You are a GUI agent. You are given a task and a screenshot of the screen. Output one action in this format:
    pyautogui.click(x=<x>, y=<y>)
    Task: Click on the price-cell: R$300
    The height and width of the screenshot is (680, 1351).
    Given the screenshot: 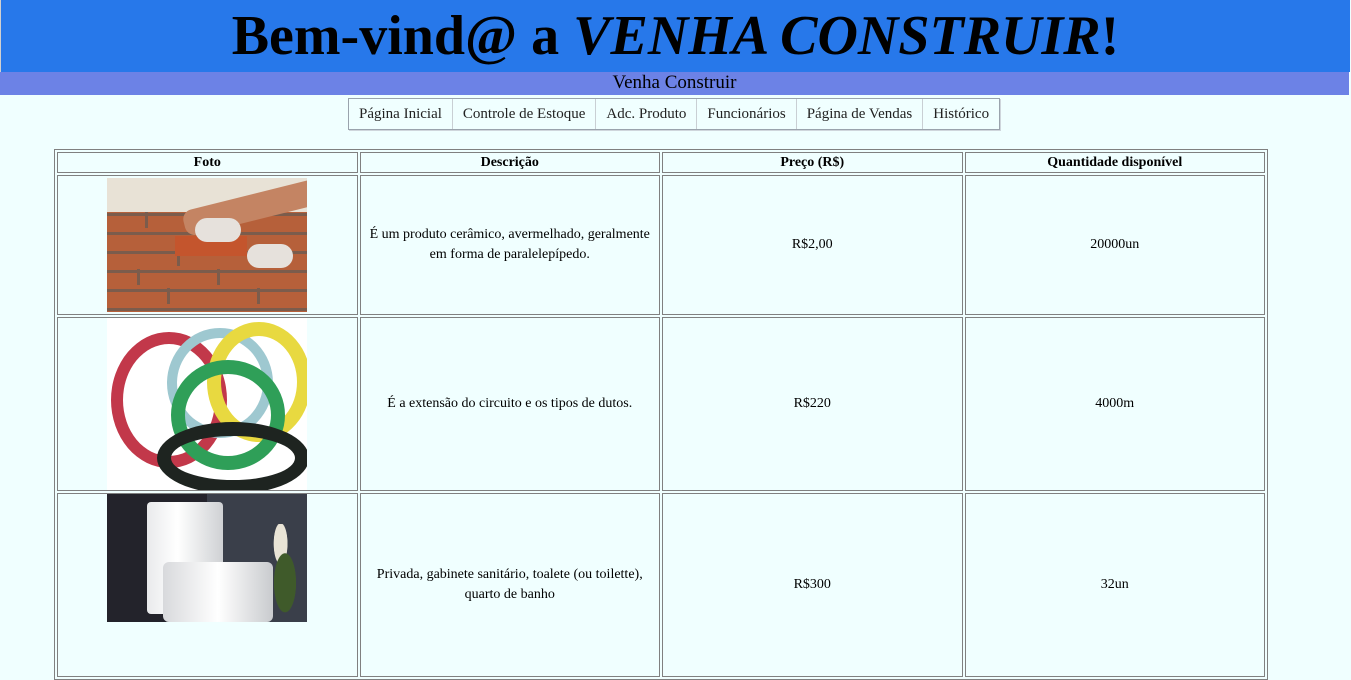 What is the action you would take?
    pyautogui.click(x=812, y=585)
    